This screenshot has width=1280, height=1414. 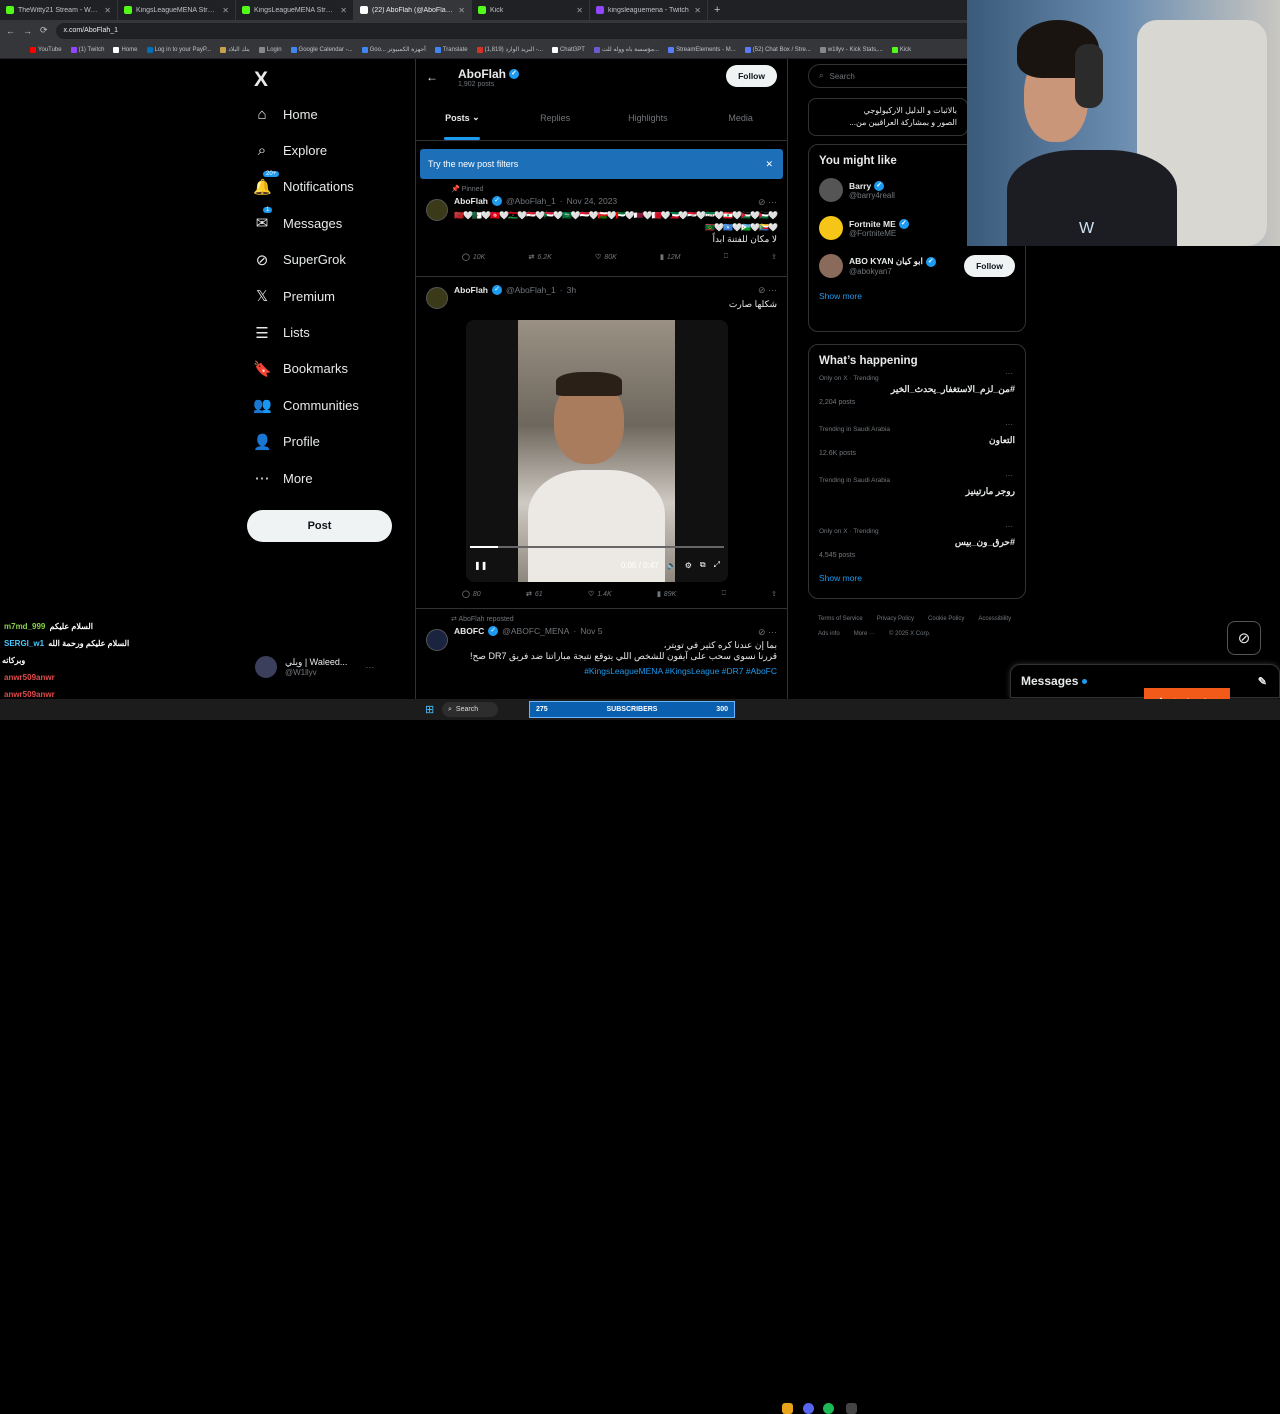 What do you see at coordinates (568, 49) in the screenshot?
I see `bookmark-item: ChatGPT` at bounding box center [568, 49].